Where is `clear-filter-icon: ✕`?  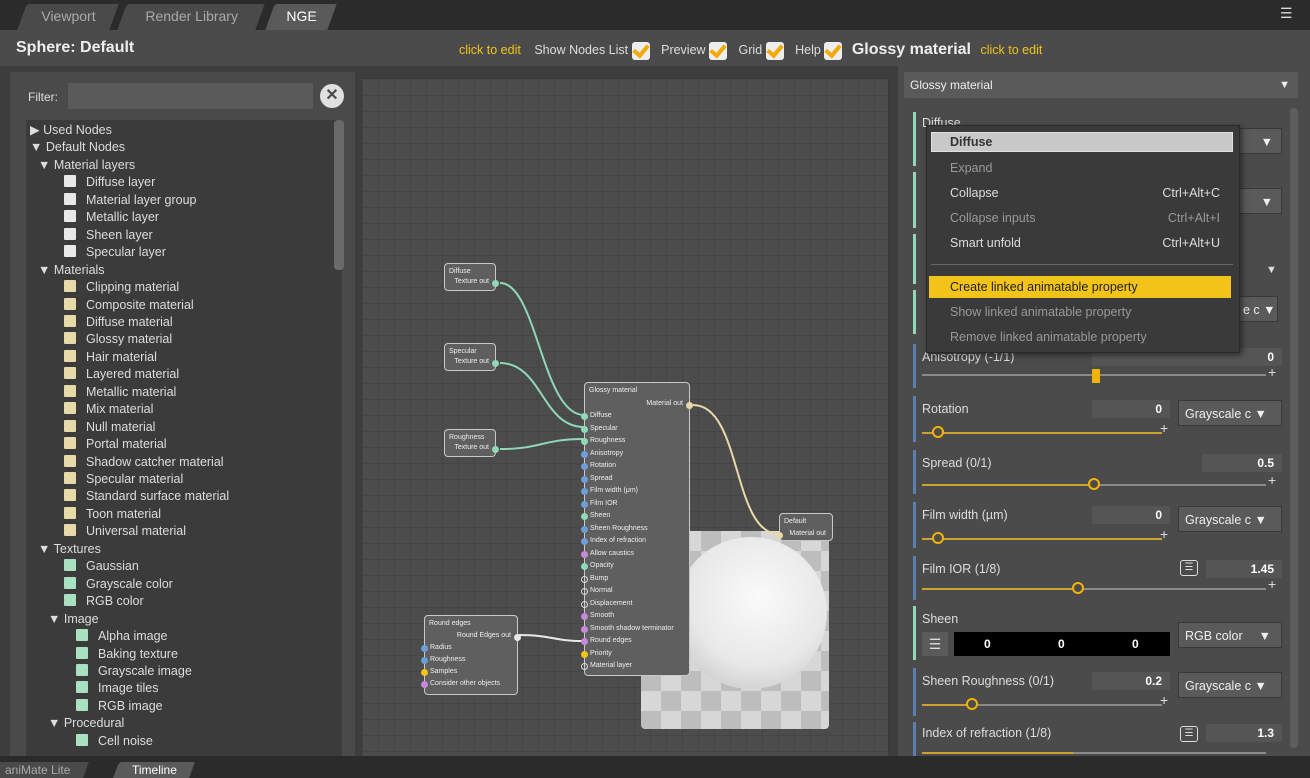
clear-filter-icon: ✕ is located at coordinates (332, 96).